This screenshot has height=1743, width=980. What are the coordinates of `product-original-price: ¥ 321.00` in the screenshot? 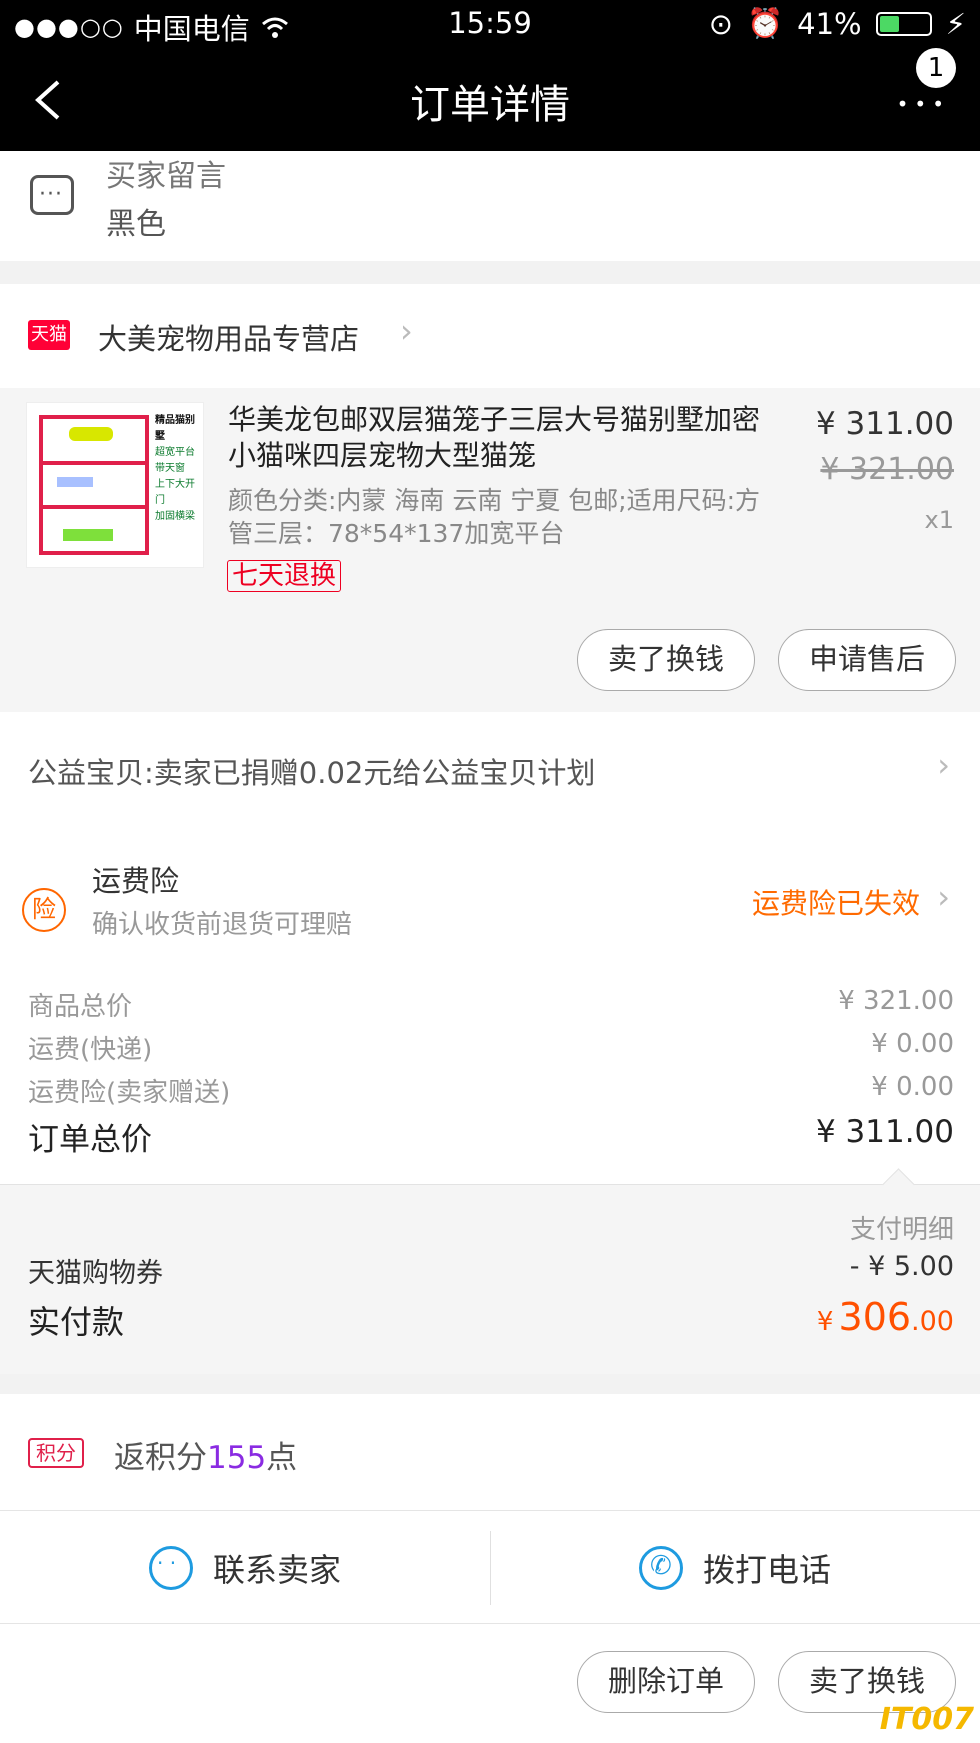 It's located at (887, 469).